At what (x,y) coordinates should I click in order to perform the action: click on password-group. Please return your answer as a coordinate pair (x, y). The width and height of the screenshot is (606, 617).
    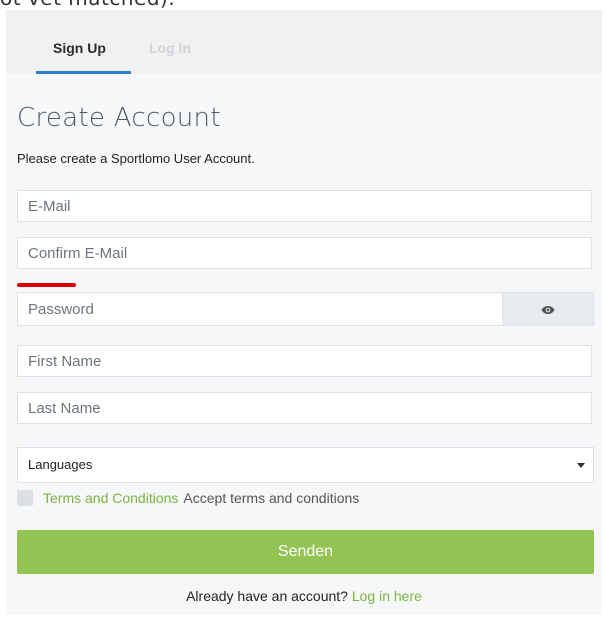
    Looking at the image, I should click on (305, 309).